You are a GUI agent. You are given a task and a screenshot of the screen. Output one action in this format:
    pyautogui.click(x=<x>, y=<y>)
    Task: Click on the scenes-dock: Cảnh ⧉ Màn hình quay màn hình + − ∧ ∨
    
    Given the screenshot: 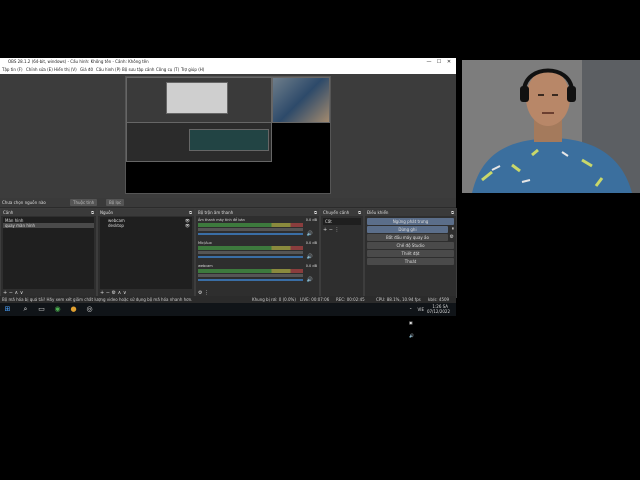 What is the action you would take?
    pyautogui.click(x=48, y=253)
    